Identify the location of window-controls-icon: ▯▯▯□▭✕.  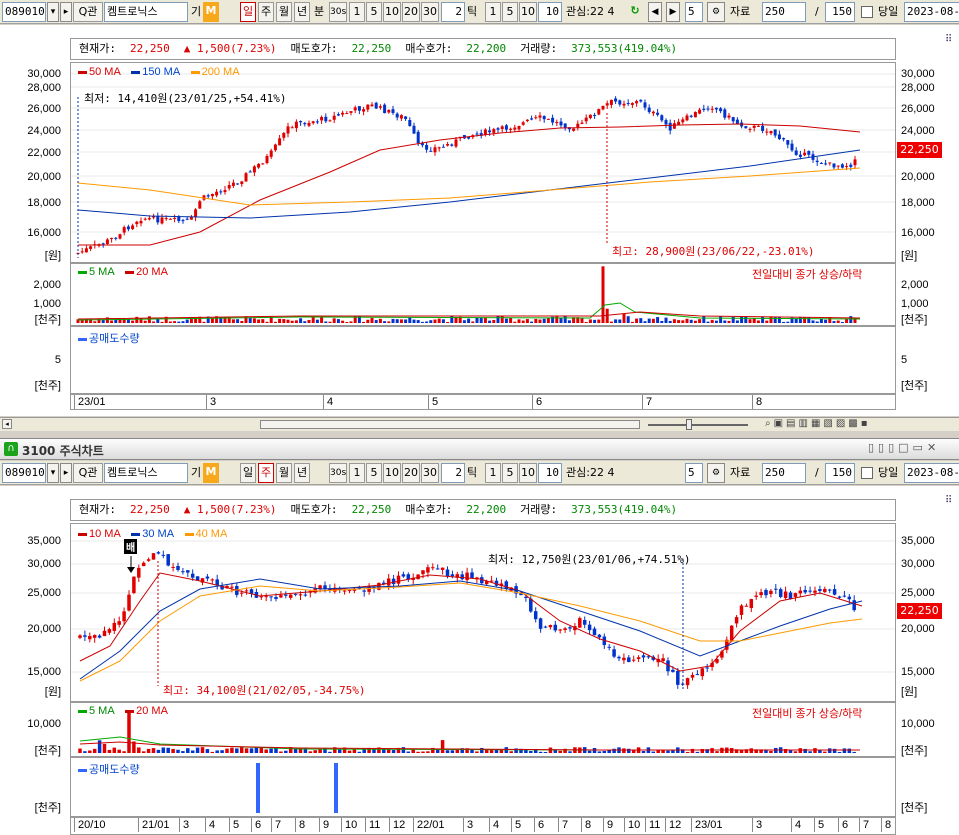
(904, 447).